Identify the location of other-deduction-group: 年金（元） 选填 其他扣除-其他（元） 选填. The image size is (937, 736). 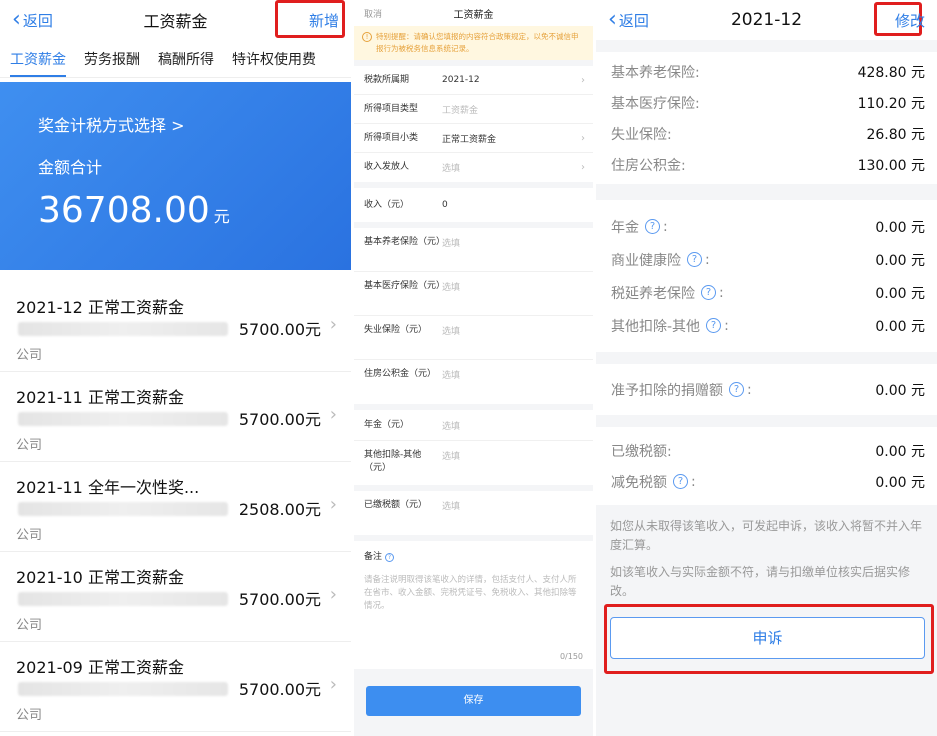
(473, 447).